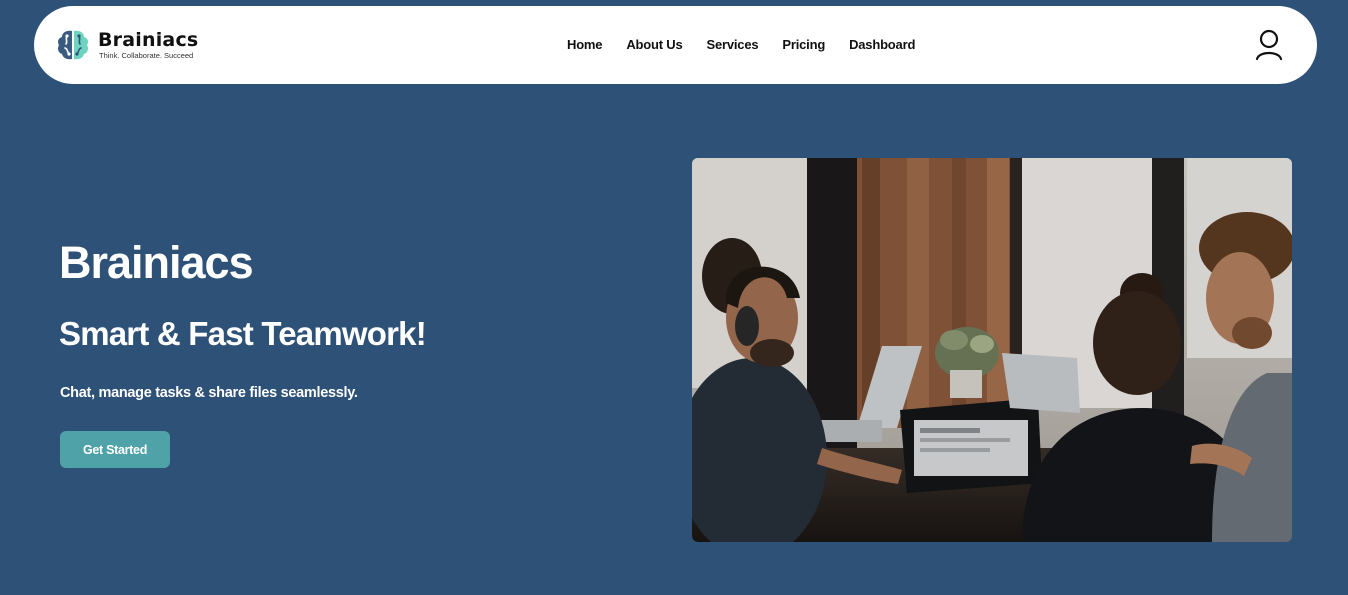  Describe the element at coordinates (1269, 45) in the screenshot. I see `user-icon` at that location.